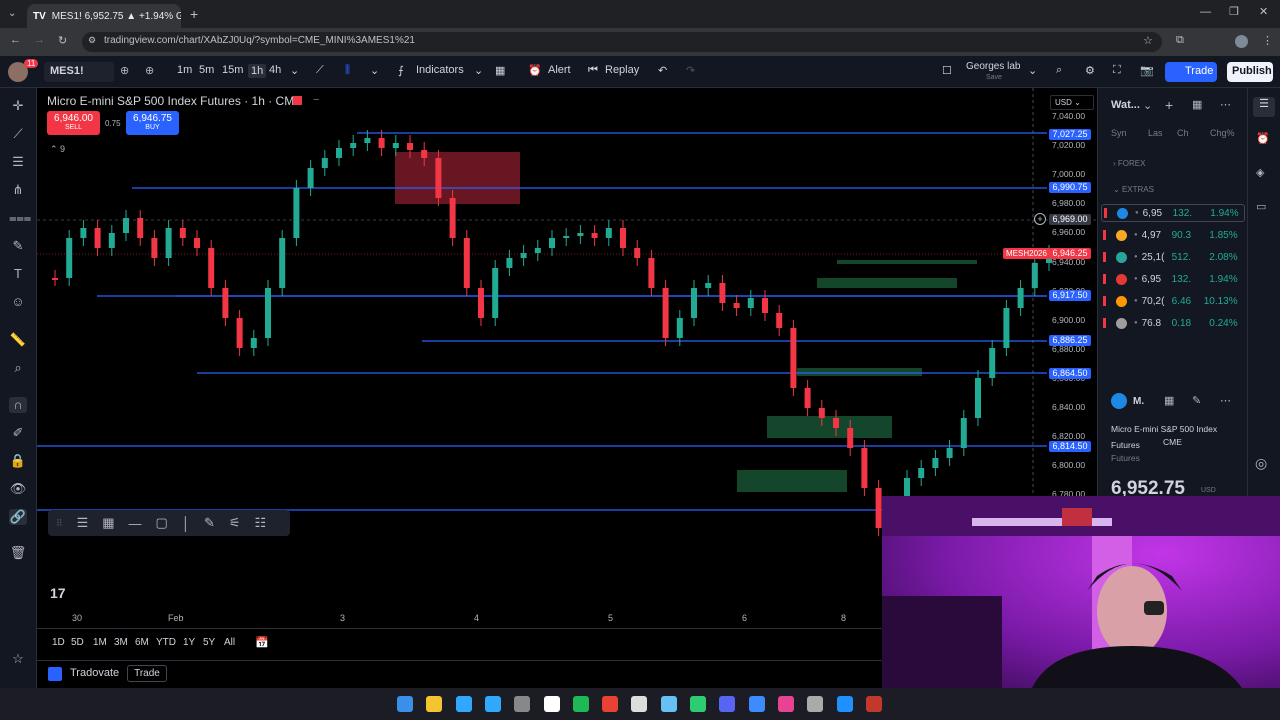  What do you see at coordinates (1040, 219) in the screenshot?
I see `add-alert-plus-icon: +` at bounding box center [1040, 219].